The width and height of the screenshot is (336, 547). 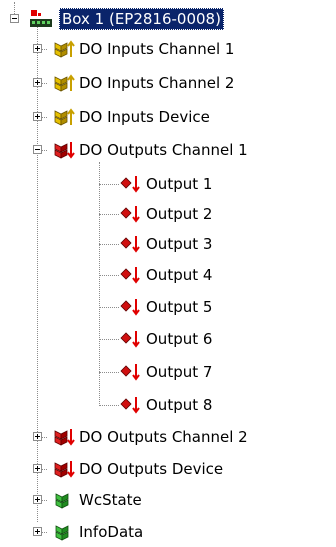 I want to click on tree-node-label: DO Outputs Device, so click(x=151, y=469).